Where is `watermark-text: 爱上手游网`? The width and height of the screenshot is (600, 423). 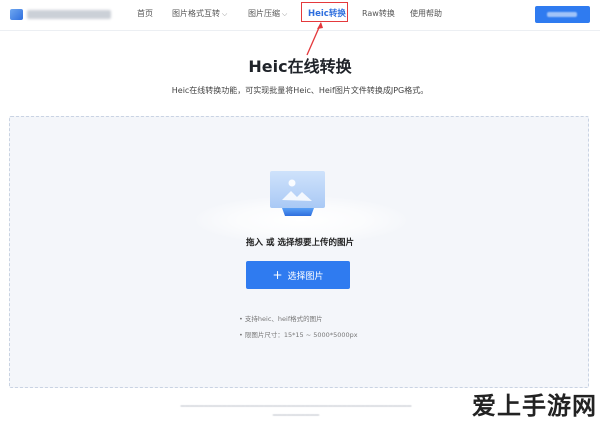
watermark-text: 爱上手游网 is located at coordinates (534, 406).